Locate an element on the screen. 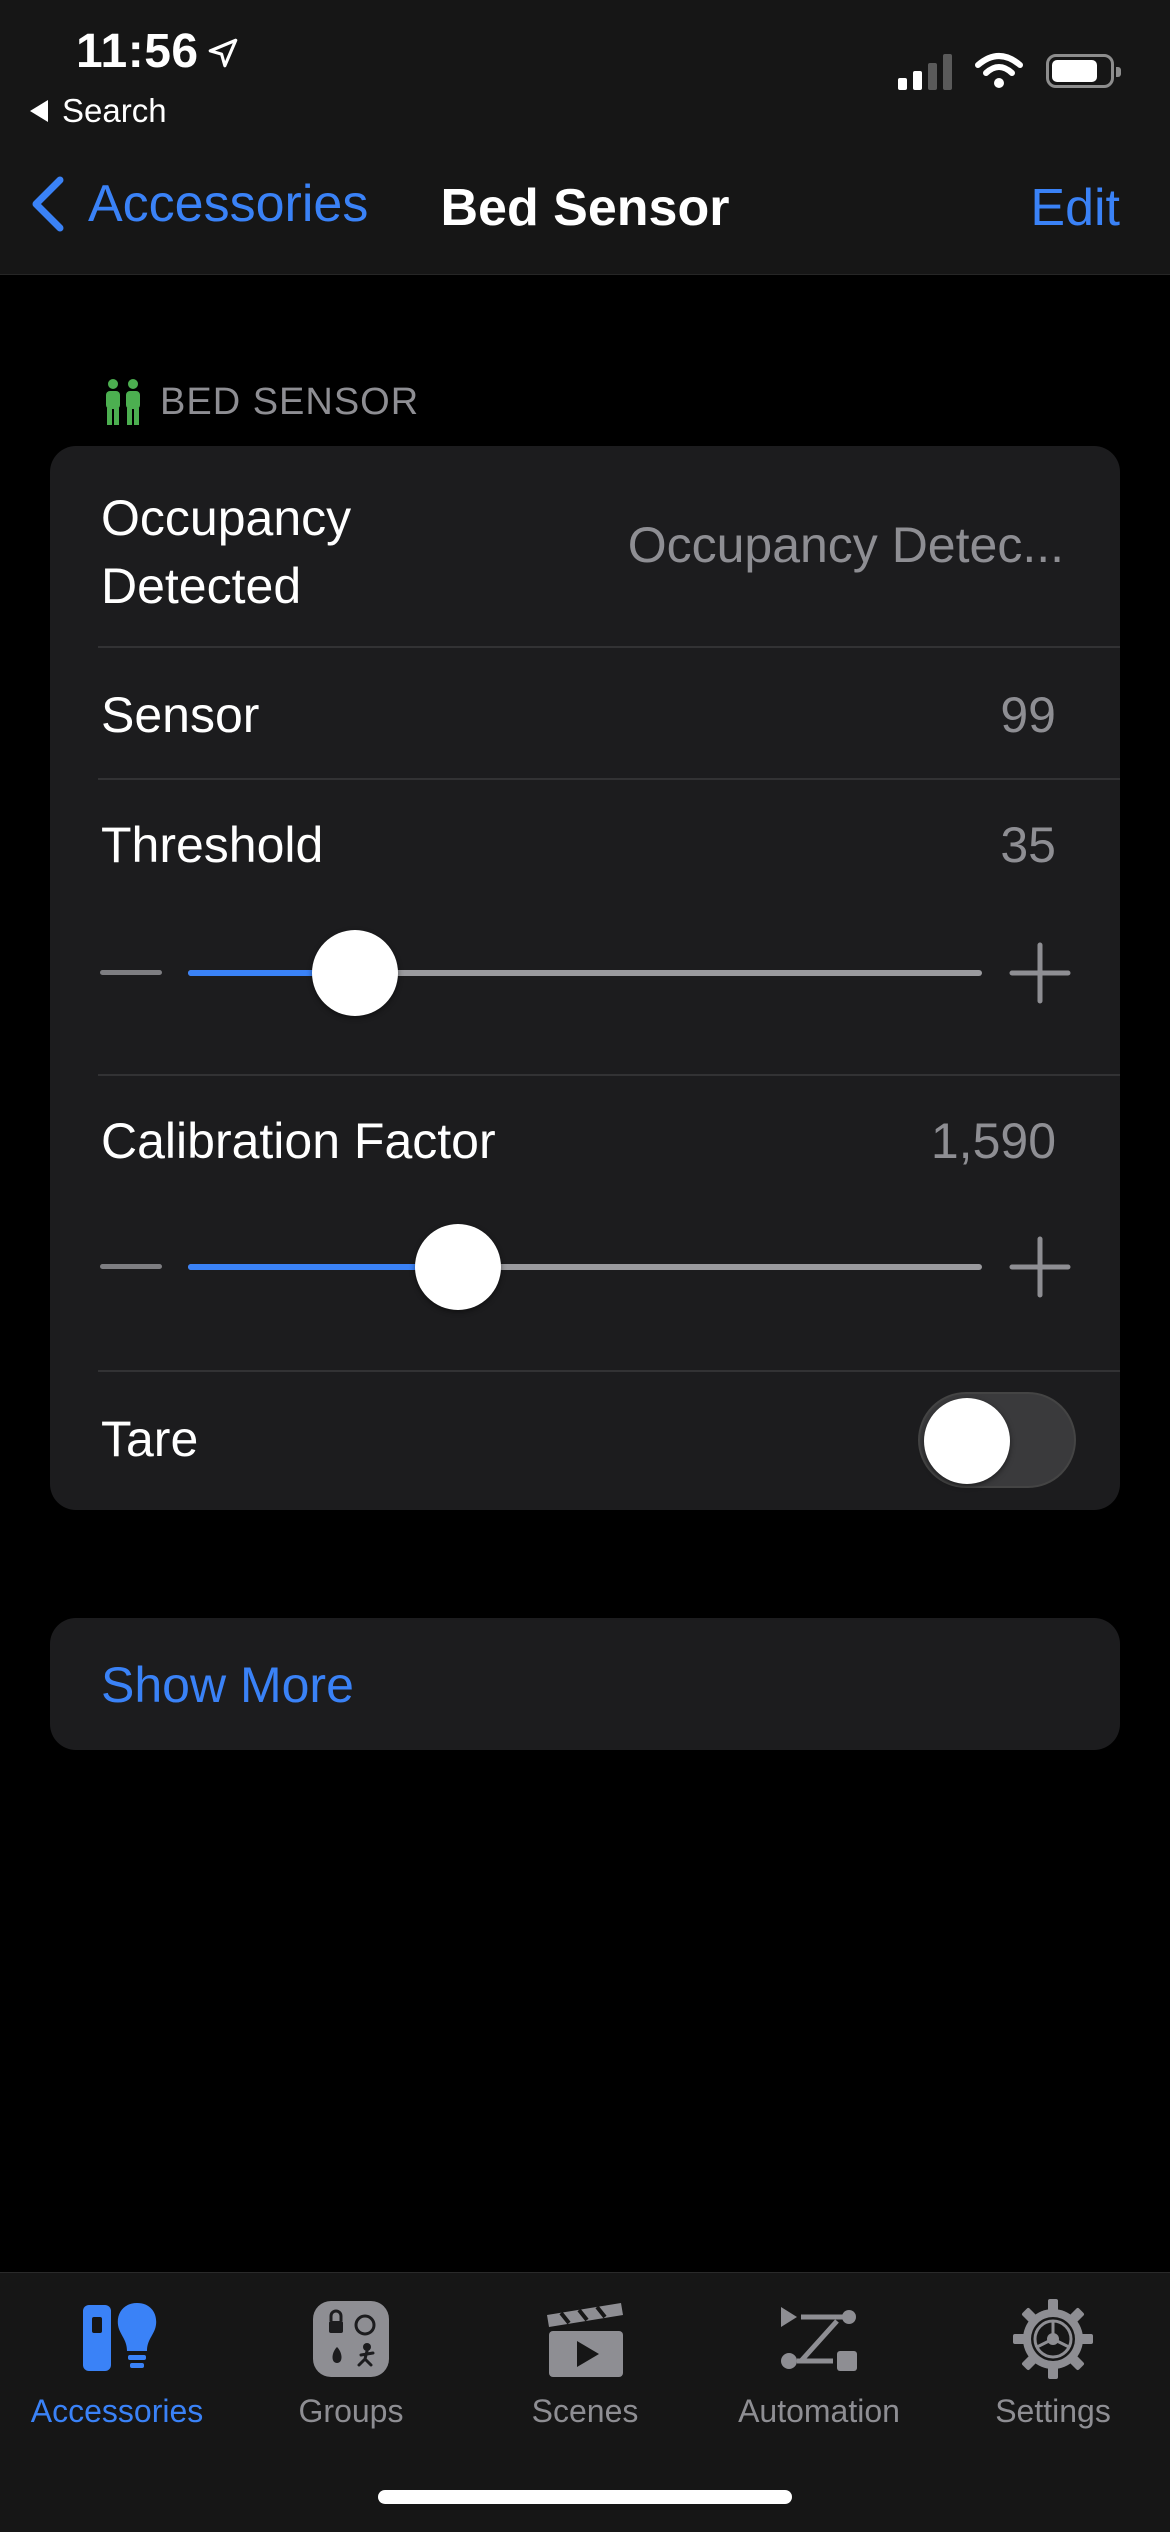  toggle-knob is located at coordinates (967, 1441).